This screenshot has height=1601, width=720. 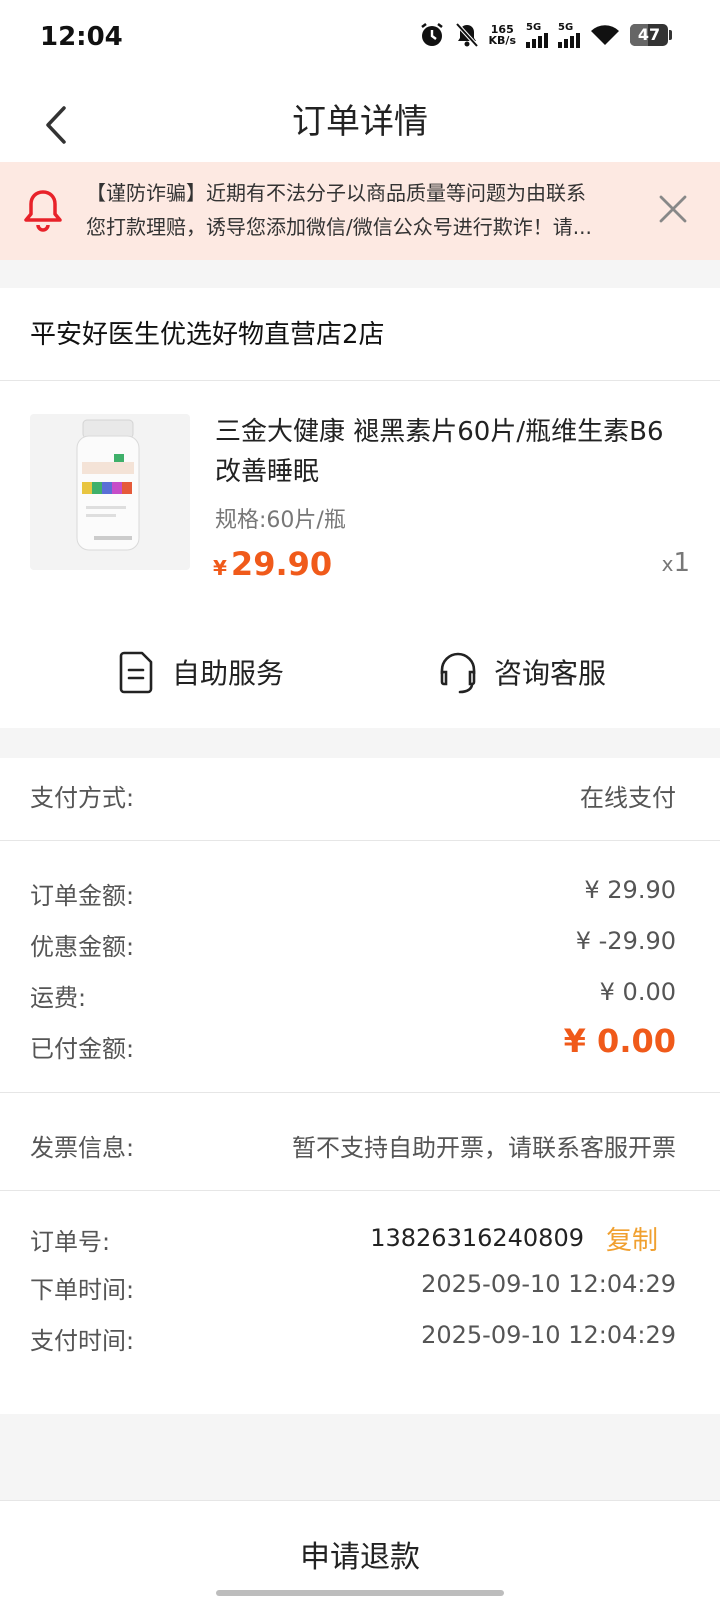 I want to click on paid-amount-label: 已付金额:, so click(x=82, y=1049).